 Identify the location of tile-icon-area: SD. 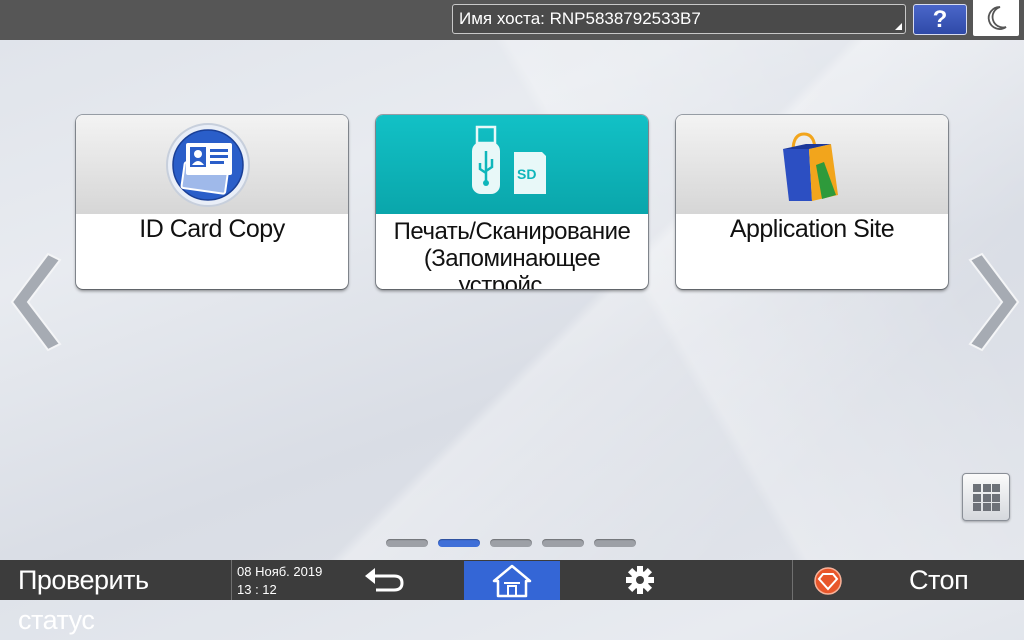
(512, 164).